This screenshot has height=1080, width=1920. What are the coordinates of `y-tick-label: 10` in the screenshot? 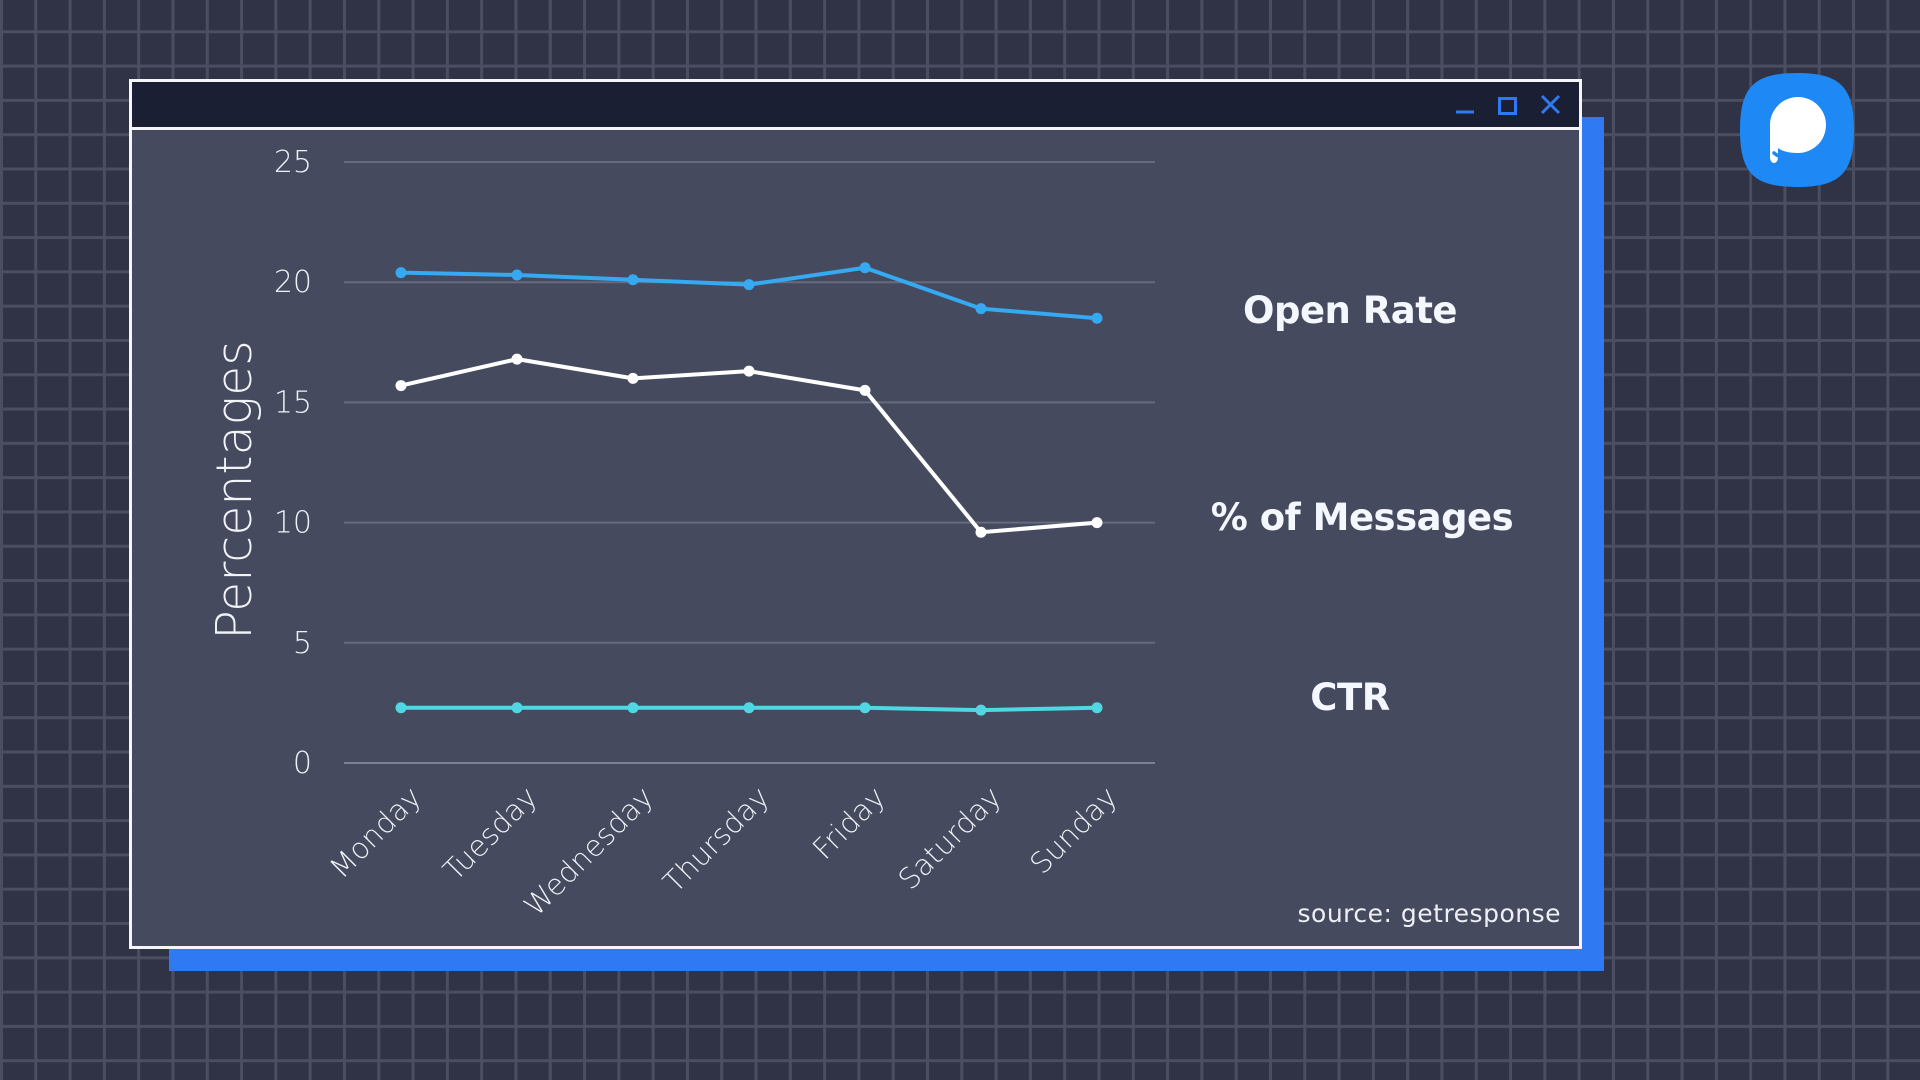 It's located at (293, 523).